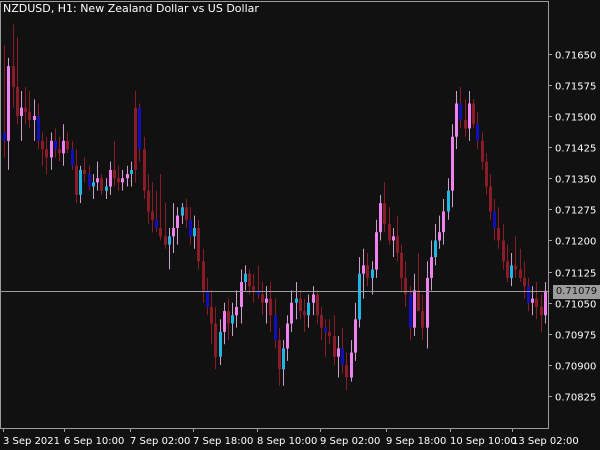 This screenshot has width=600, height=450. I want to click on price-tick-label: 0.70900, so click(575, 367).